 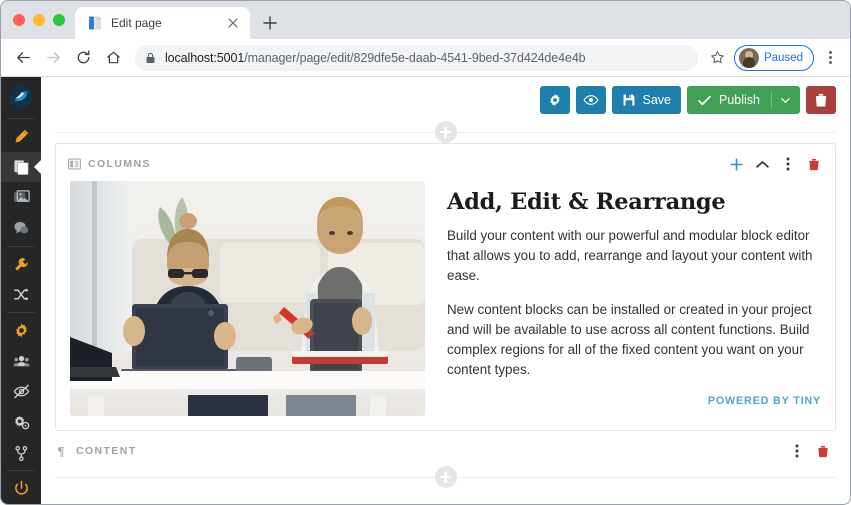 I want to click on users-icon, so click(x=21, y=361).